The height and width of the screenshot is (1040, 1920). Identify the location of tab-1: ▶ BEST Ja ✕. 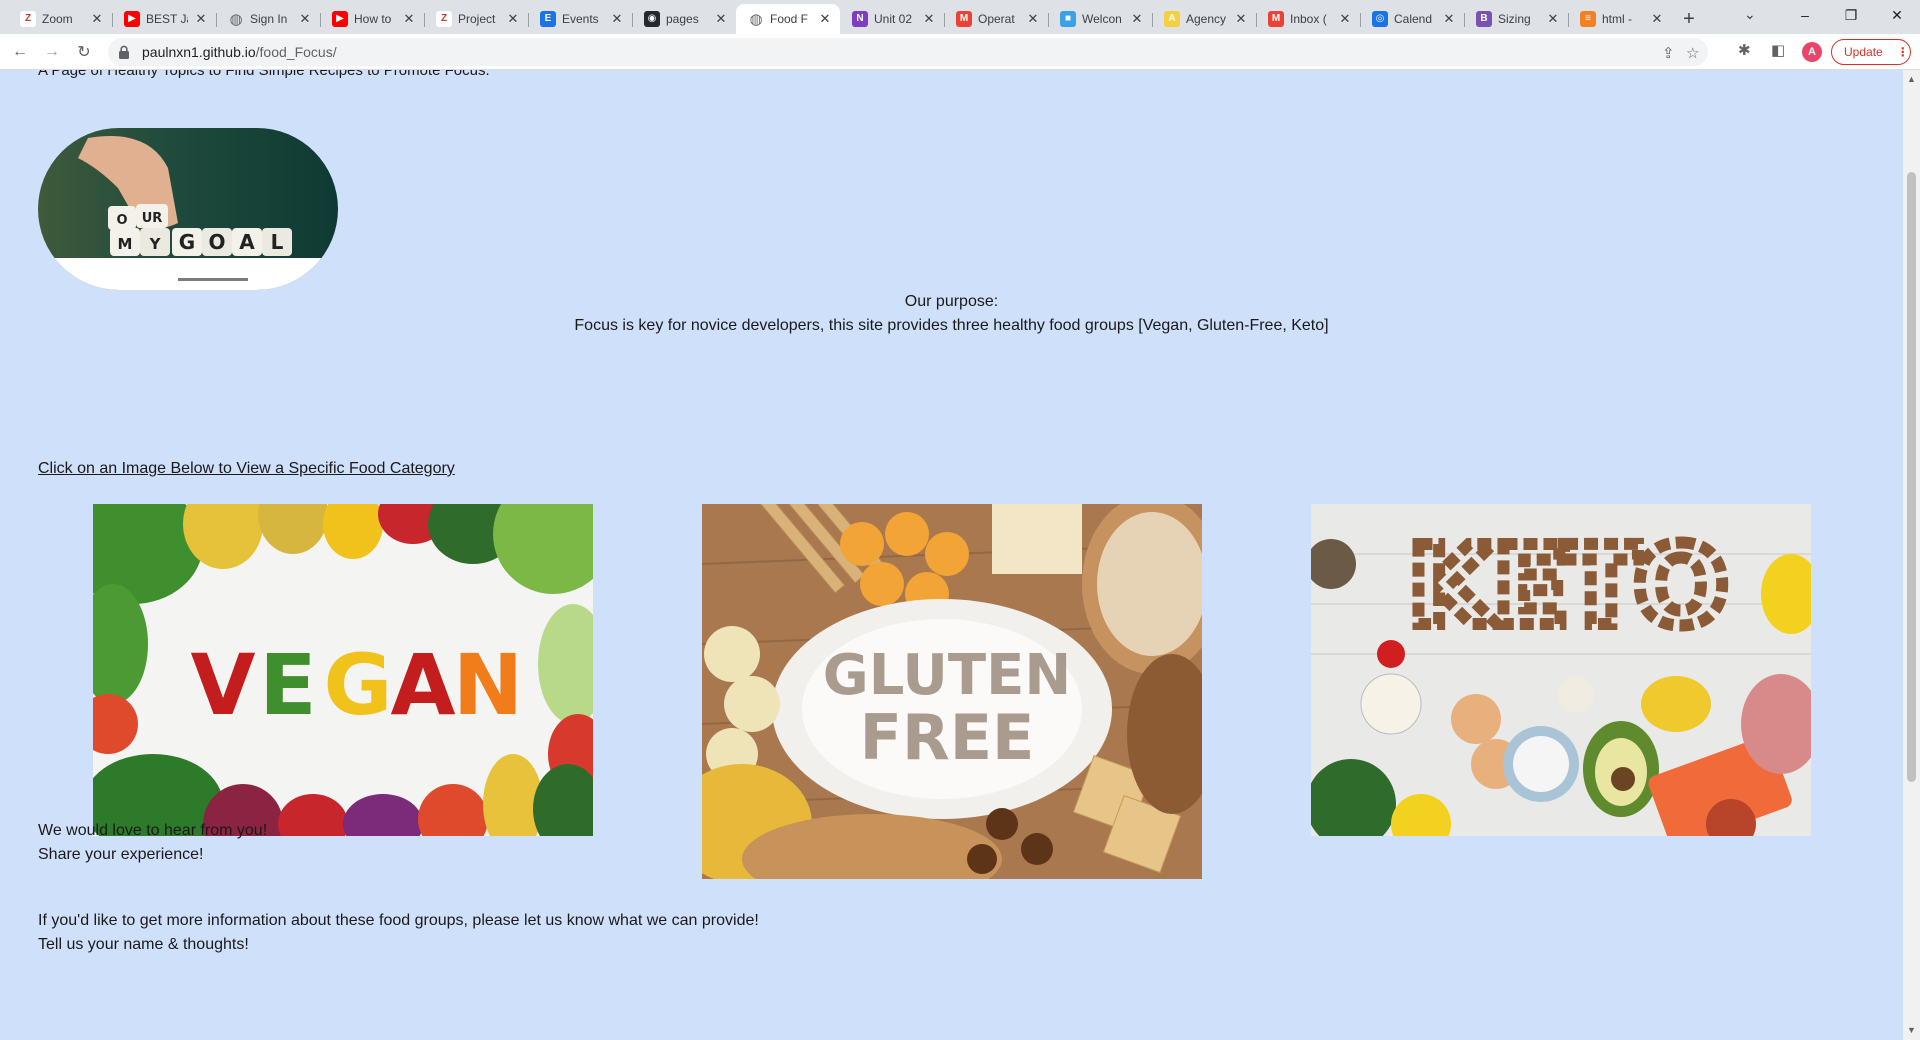
(164, 19).